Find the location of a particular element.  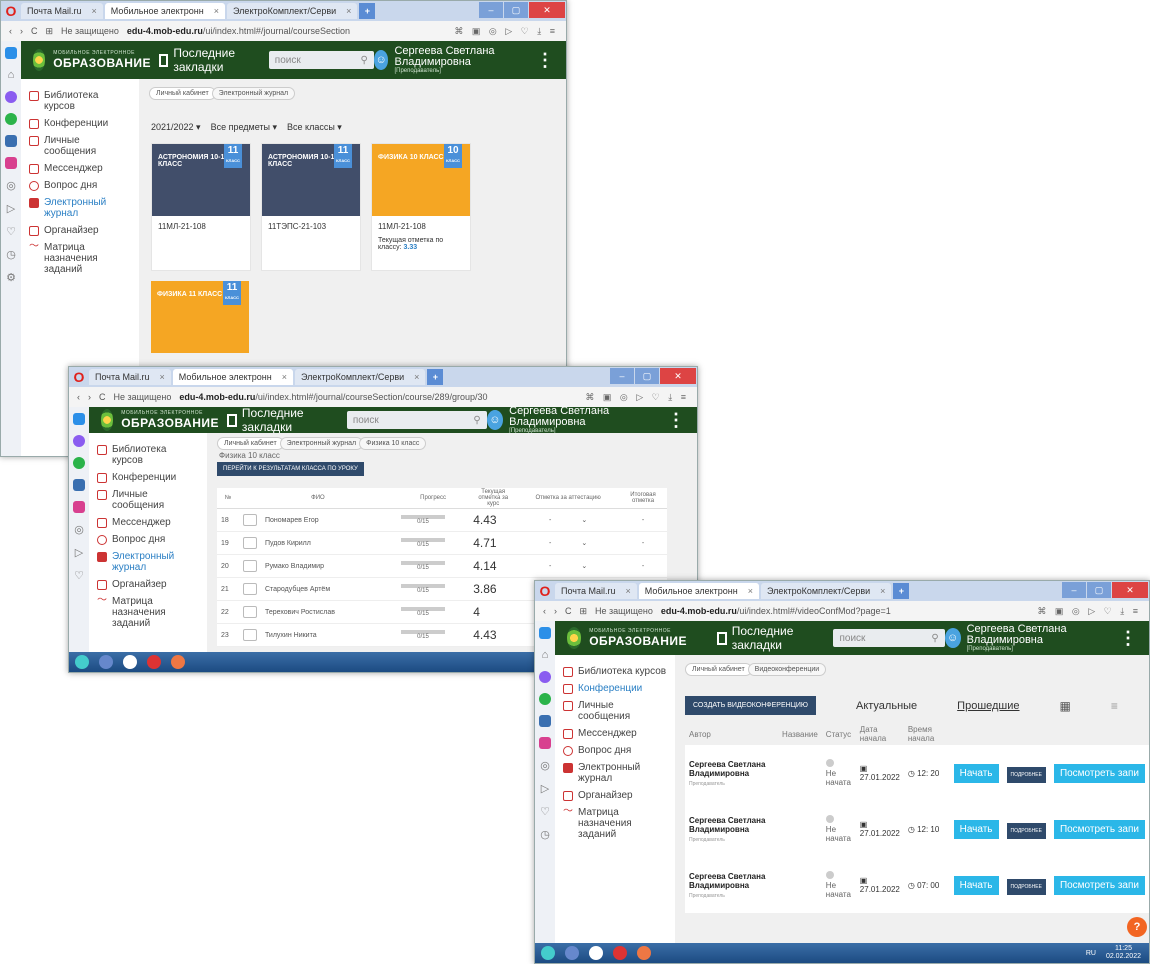

sidebar-item-journal: Электронный журнал is located at coordinates (615, 773).